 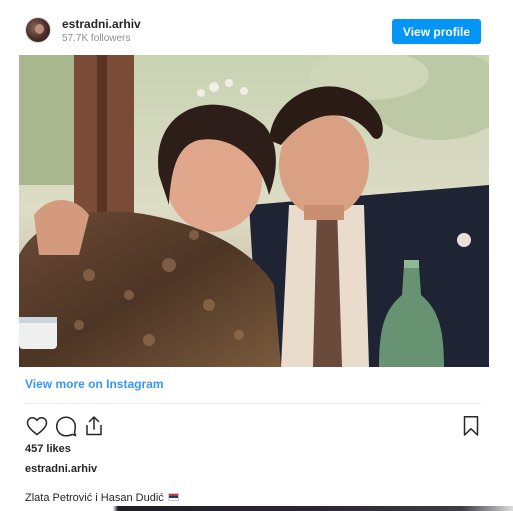 What do you see at coordinates (253, 403) in the screenshot?
I see `divider` at bounding box center [253, 403].